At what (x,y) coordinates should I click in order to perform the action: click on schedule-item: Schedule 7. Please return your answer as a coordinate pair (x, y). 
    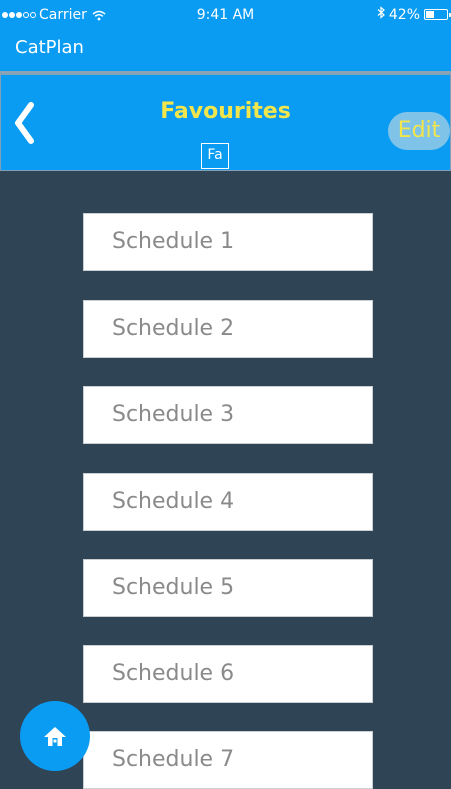
    Looking at the image, I should click on (228, 760).